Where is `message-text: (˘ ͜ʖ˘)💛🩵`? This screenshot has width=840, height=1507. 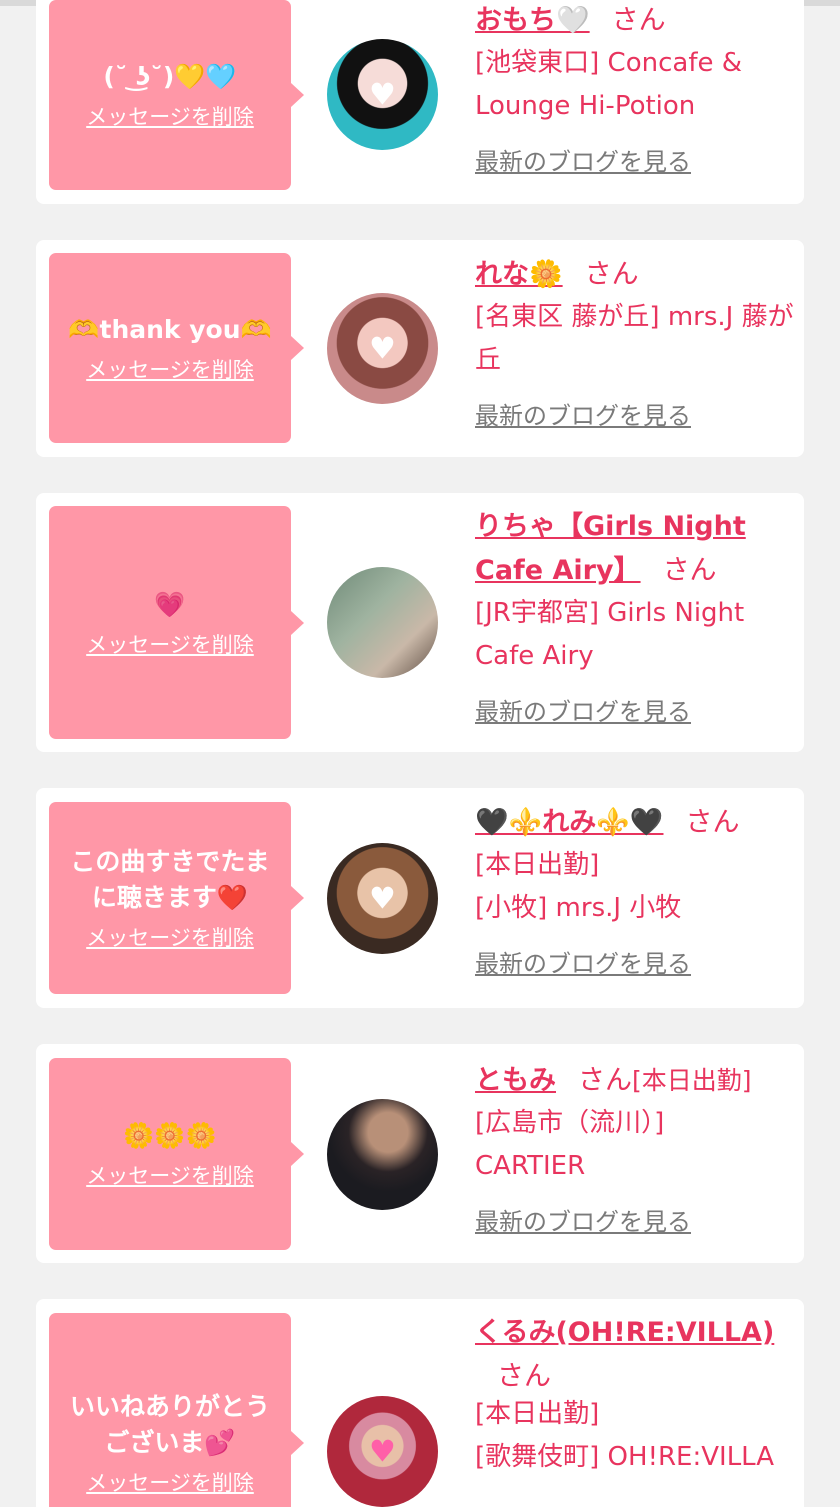
message-text: (˘ ͜ʖ˘)💛🩵 is located at coordinates (170, 76).